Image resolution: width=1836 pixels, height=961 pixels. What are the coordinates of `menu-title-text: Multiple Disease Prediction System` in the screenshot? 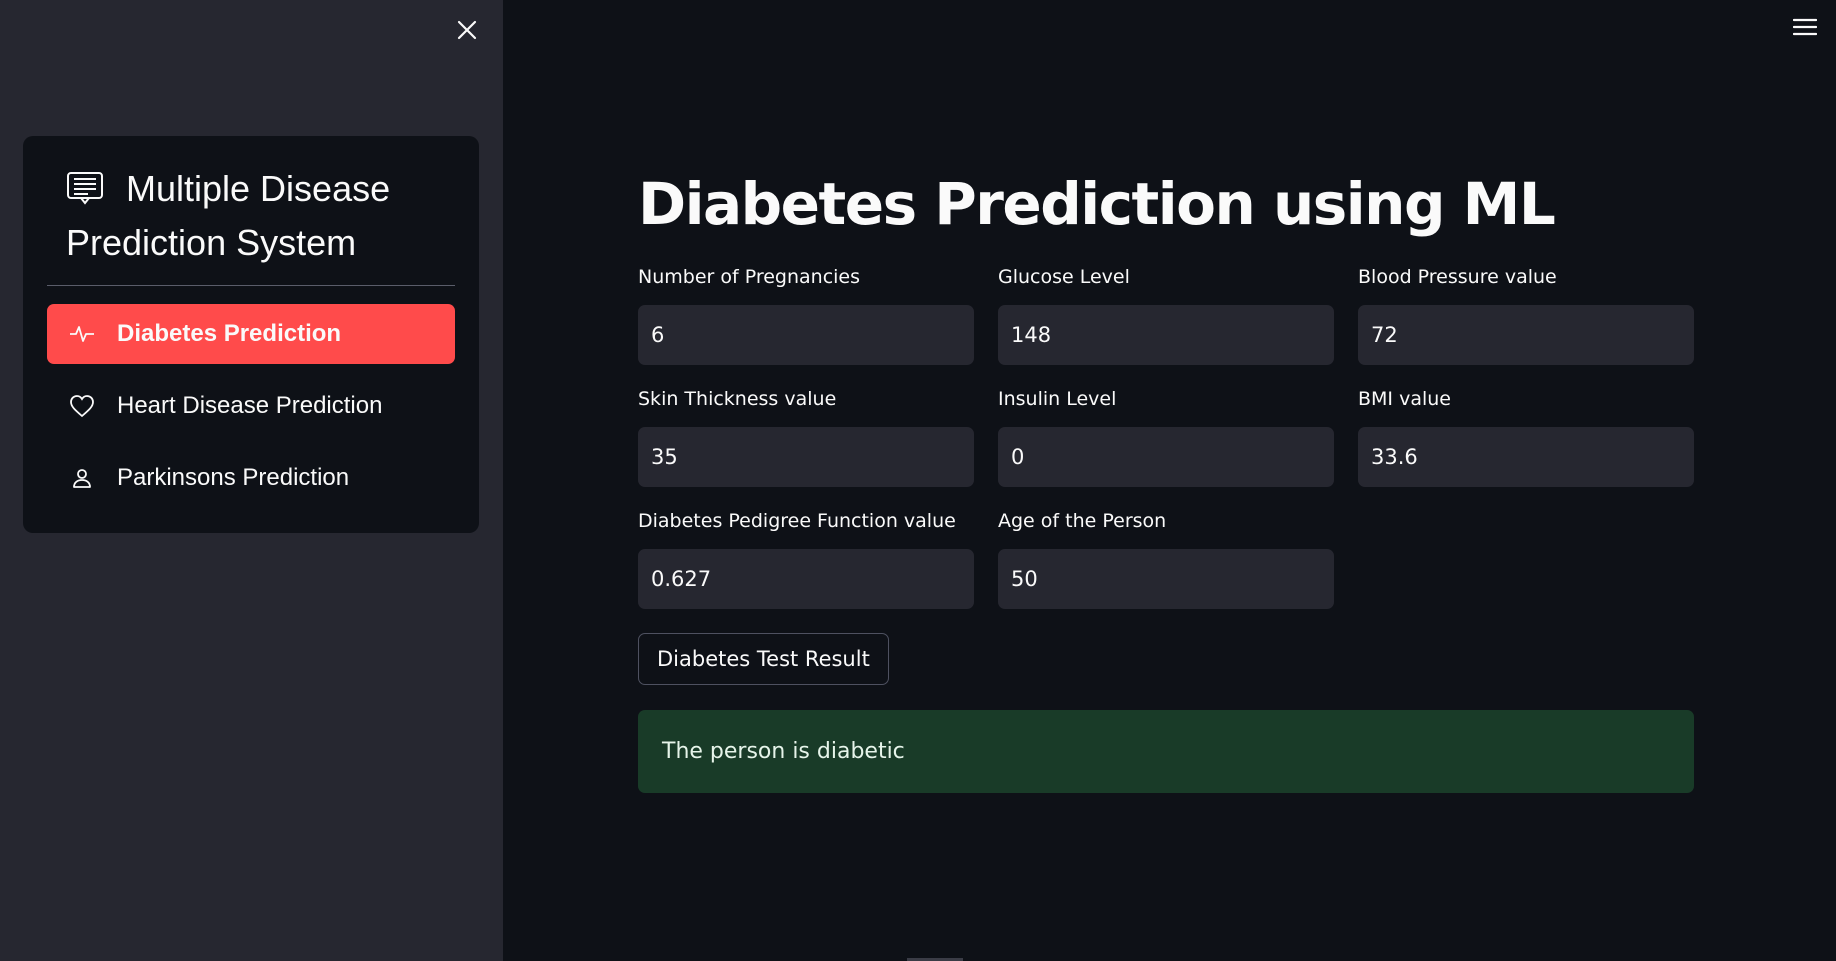 It's located at (228, 215).